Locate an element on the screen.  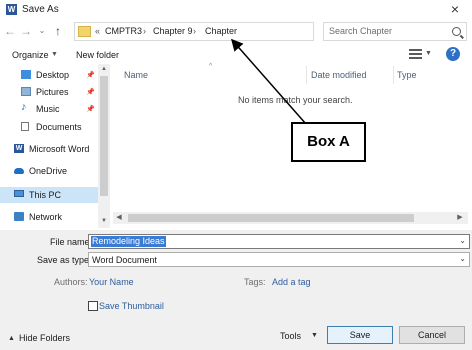
annotation-arrow is located at coordinates (269, 81).